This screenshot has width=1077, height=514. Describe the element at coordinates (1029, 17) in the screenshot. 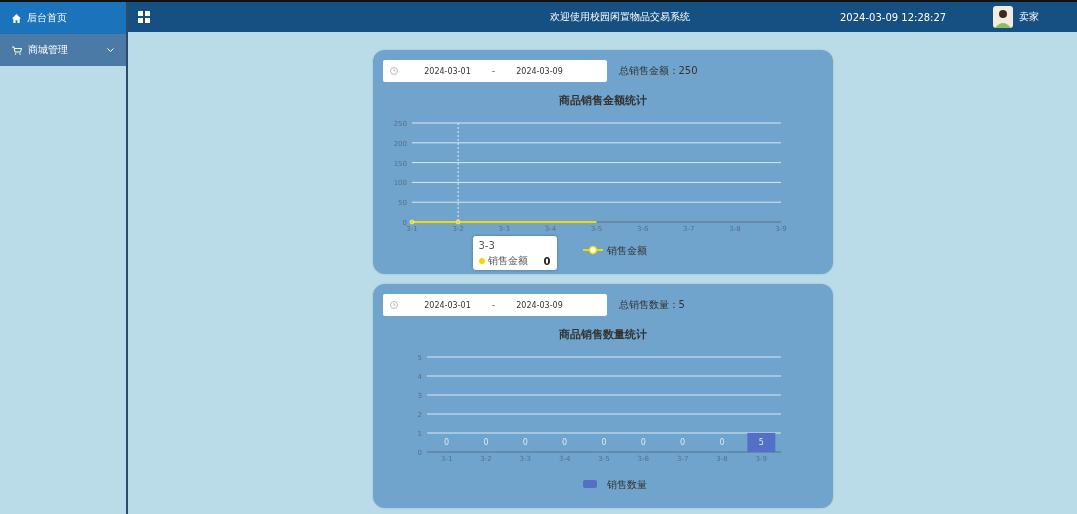

I see `user-name: 卖家` at that location.